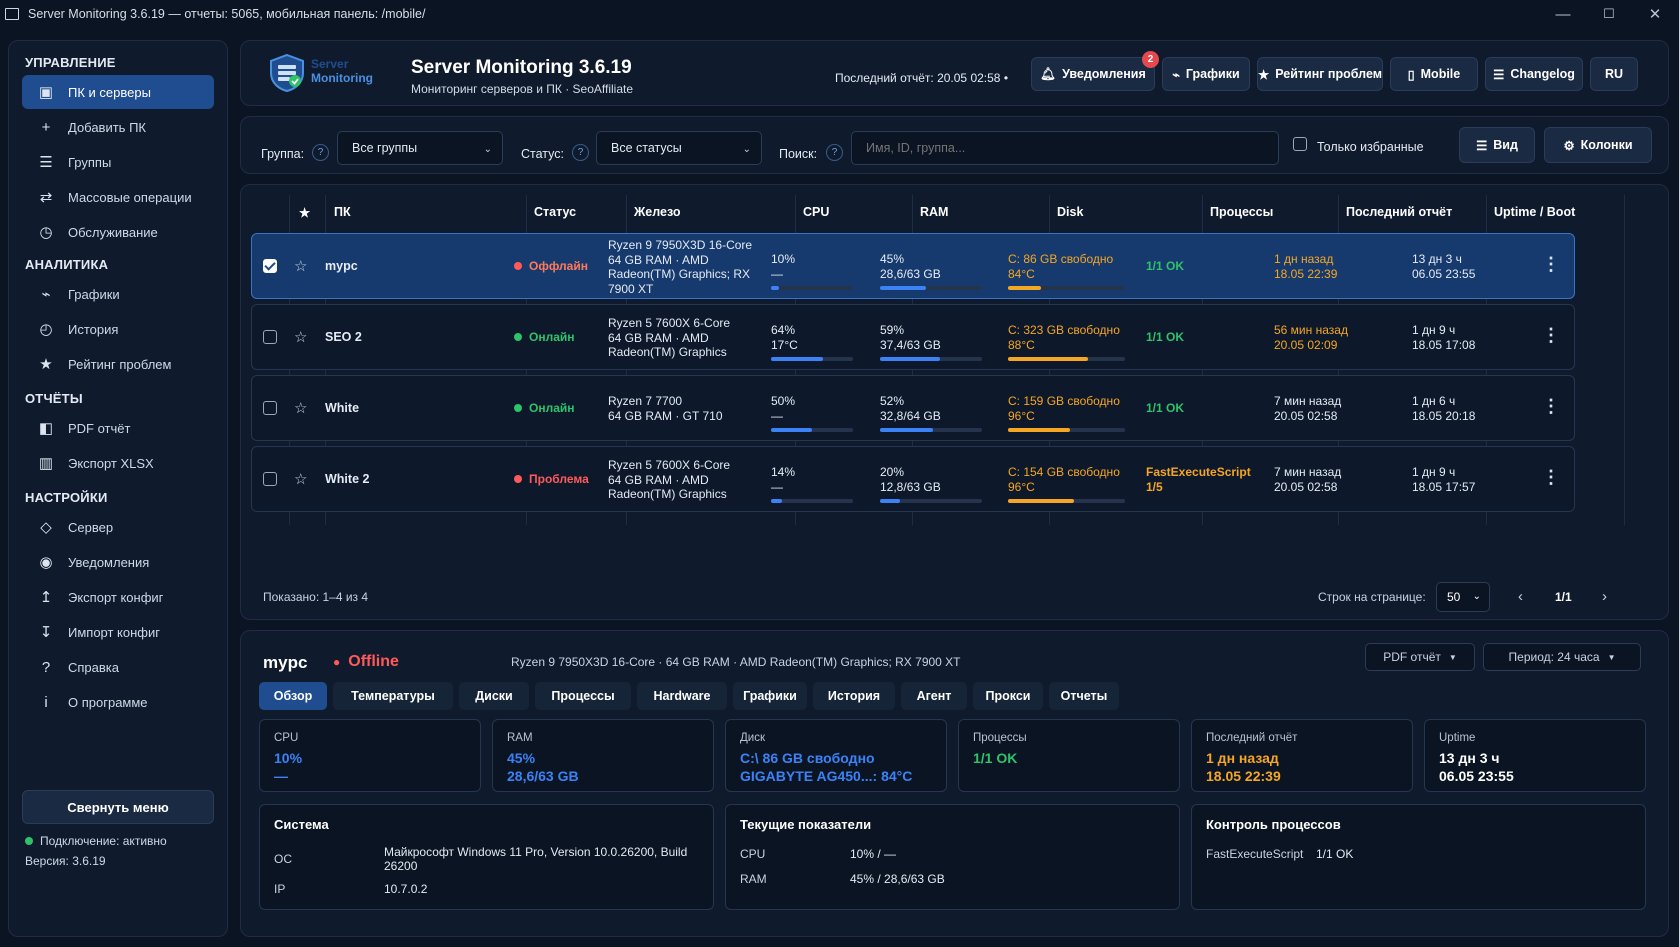 Image resolution: width=1679 pixels, height=947 pixels. I want to click on tab-overview: Обзор, so click(293, 696).